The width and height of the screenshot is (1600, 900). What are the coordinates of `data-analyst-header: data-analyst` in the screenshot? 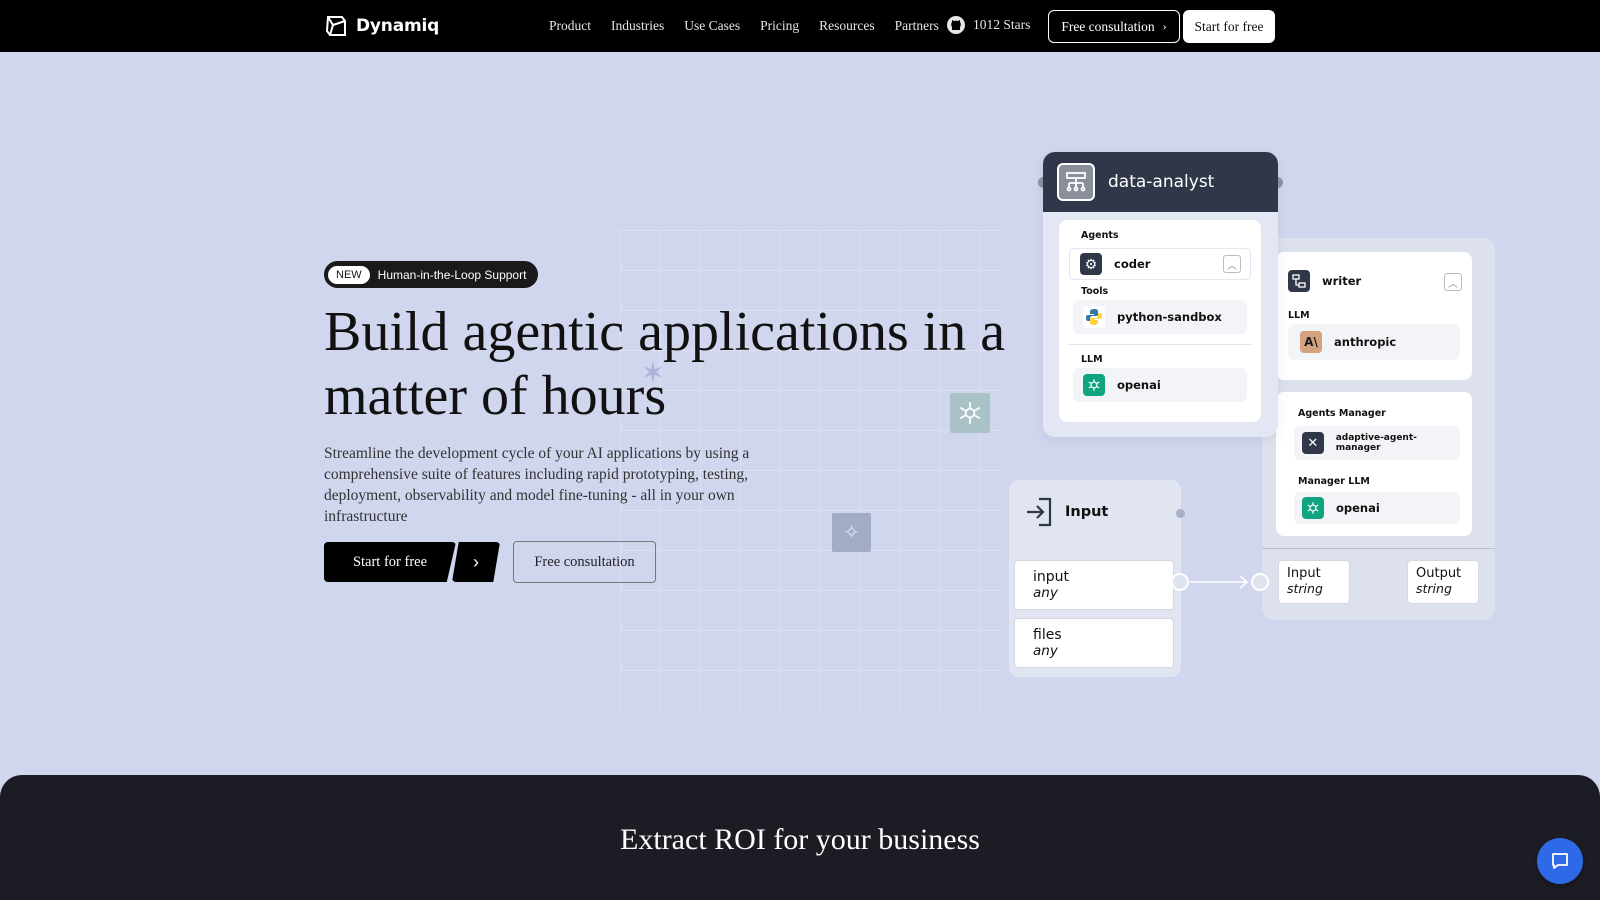 It's located at (1160, 182).